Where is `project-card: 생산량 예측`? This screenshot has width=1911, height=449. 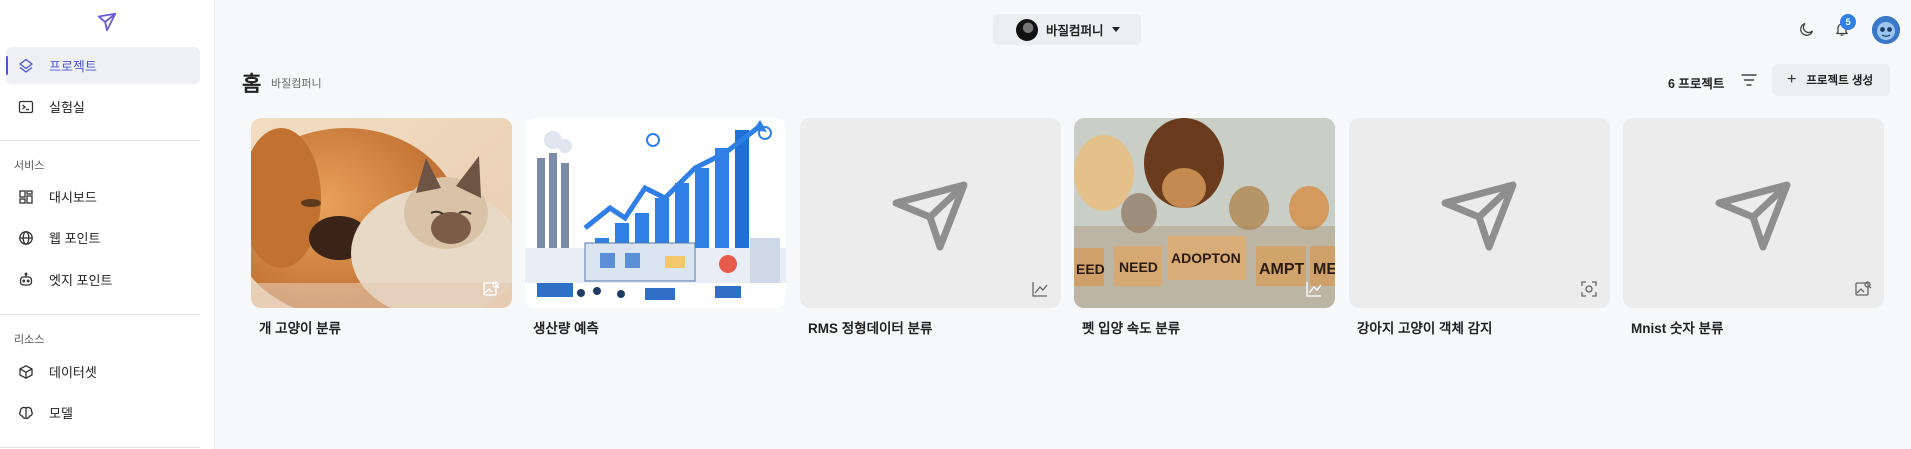
project-card: 생산량 예측 is located at coordinates (655, 227).